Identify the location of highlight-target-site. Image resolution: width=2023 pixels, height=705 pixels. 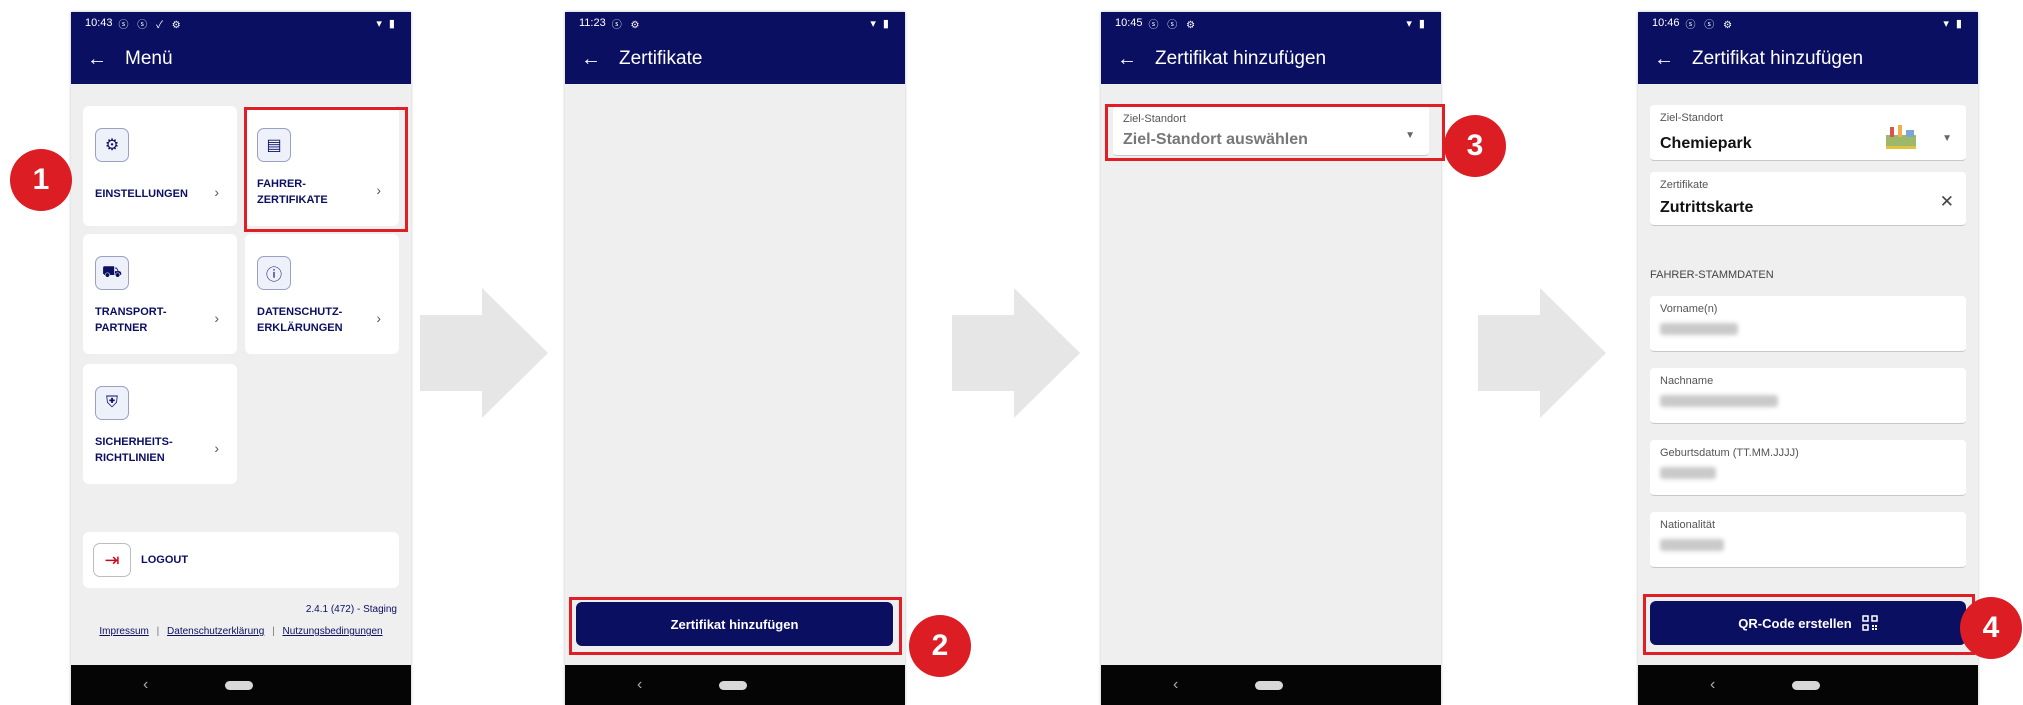
(1275, 132).